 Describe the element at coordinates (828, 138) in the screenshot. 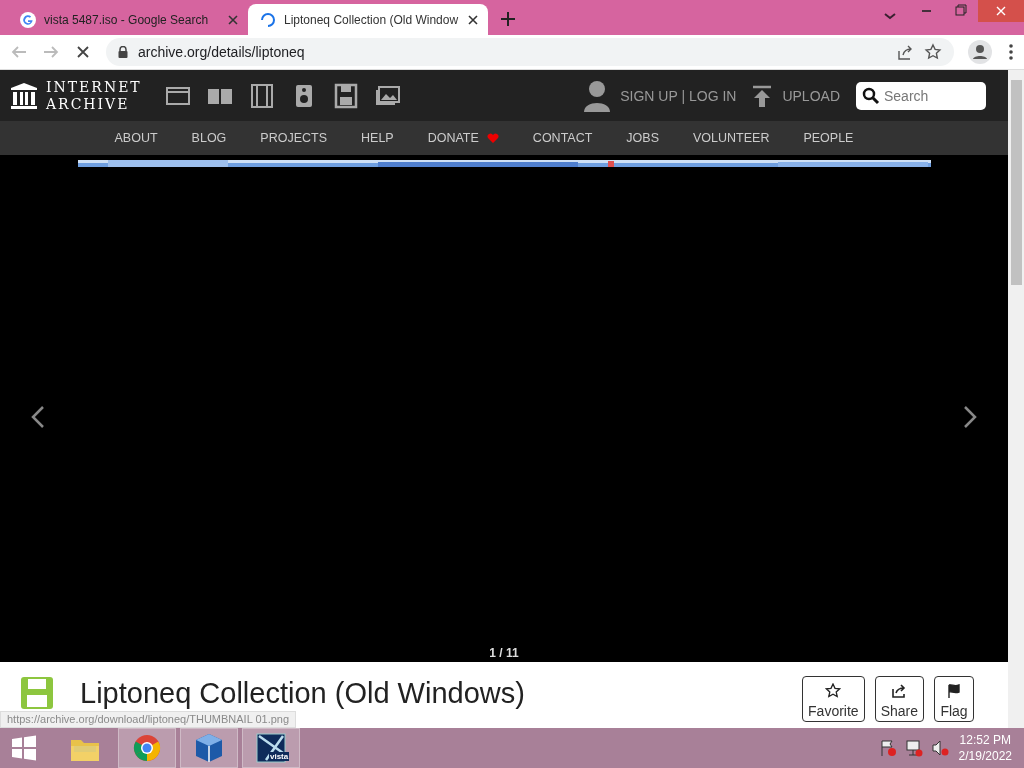

I see `nav-link: PEOPLE` at that location.